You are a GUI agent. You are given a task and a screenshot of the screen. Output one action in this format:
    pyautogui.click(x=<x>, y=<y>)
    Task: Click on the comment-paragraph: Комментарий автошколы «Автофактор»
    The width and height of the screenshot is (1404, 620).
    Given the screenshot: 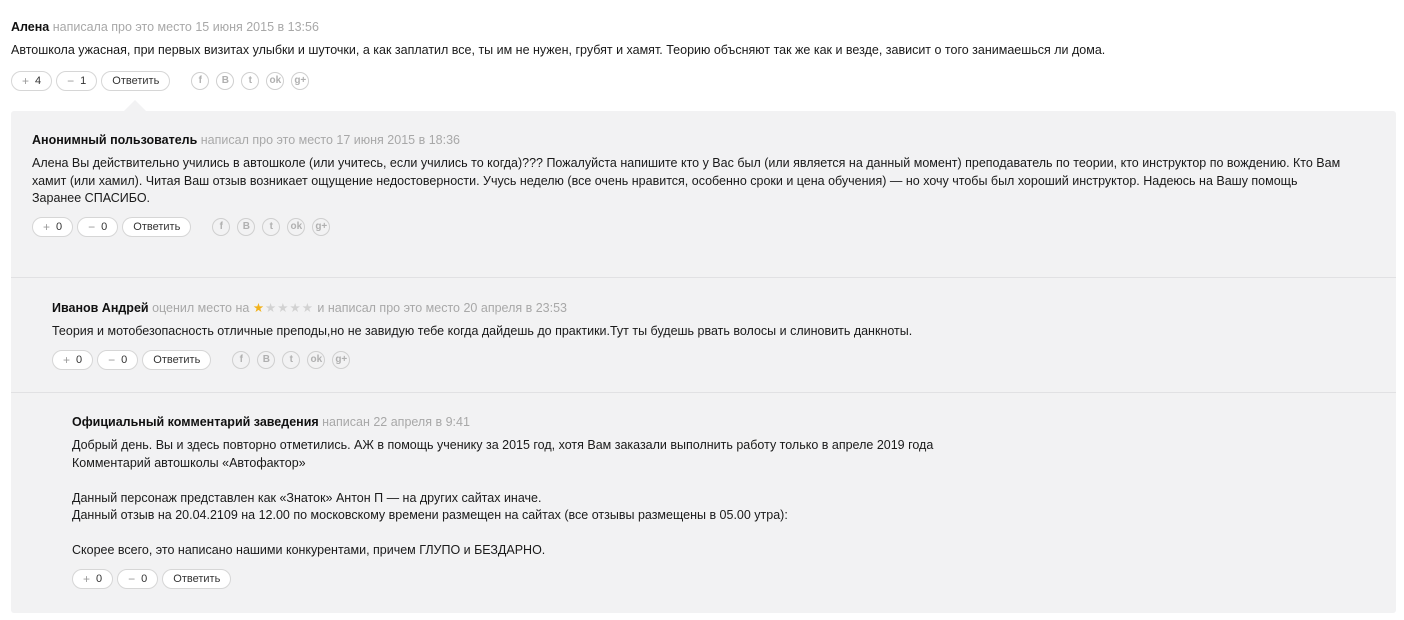 What is the action you would take?
    pyautogui.click(x=189, y=462)
    